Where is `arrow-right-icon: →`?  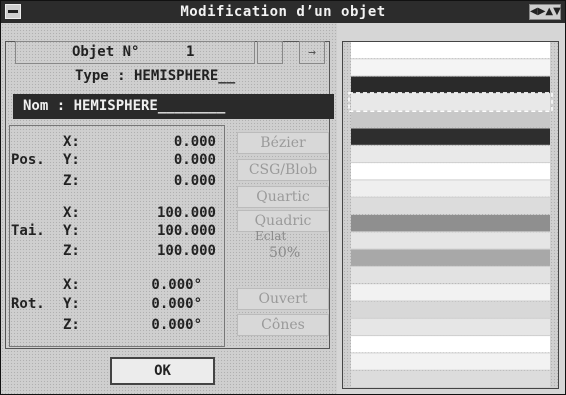 arrow-right-icon: → is located at coordinates (312, 52).